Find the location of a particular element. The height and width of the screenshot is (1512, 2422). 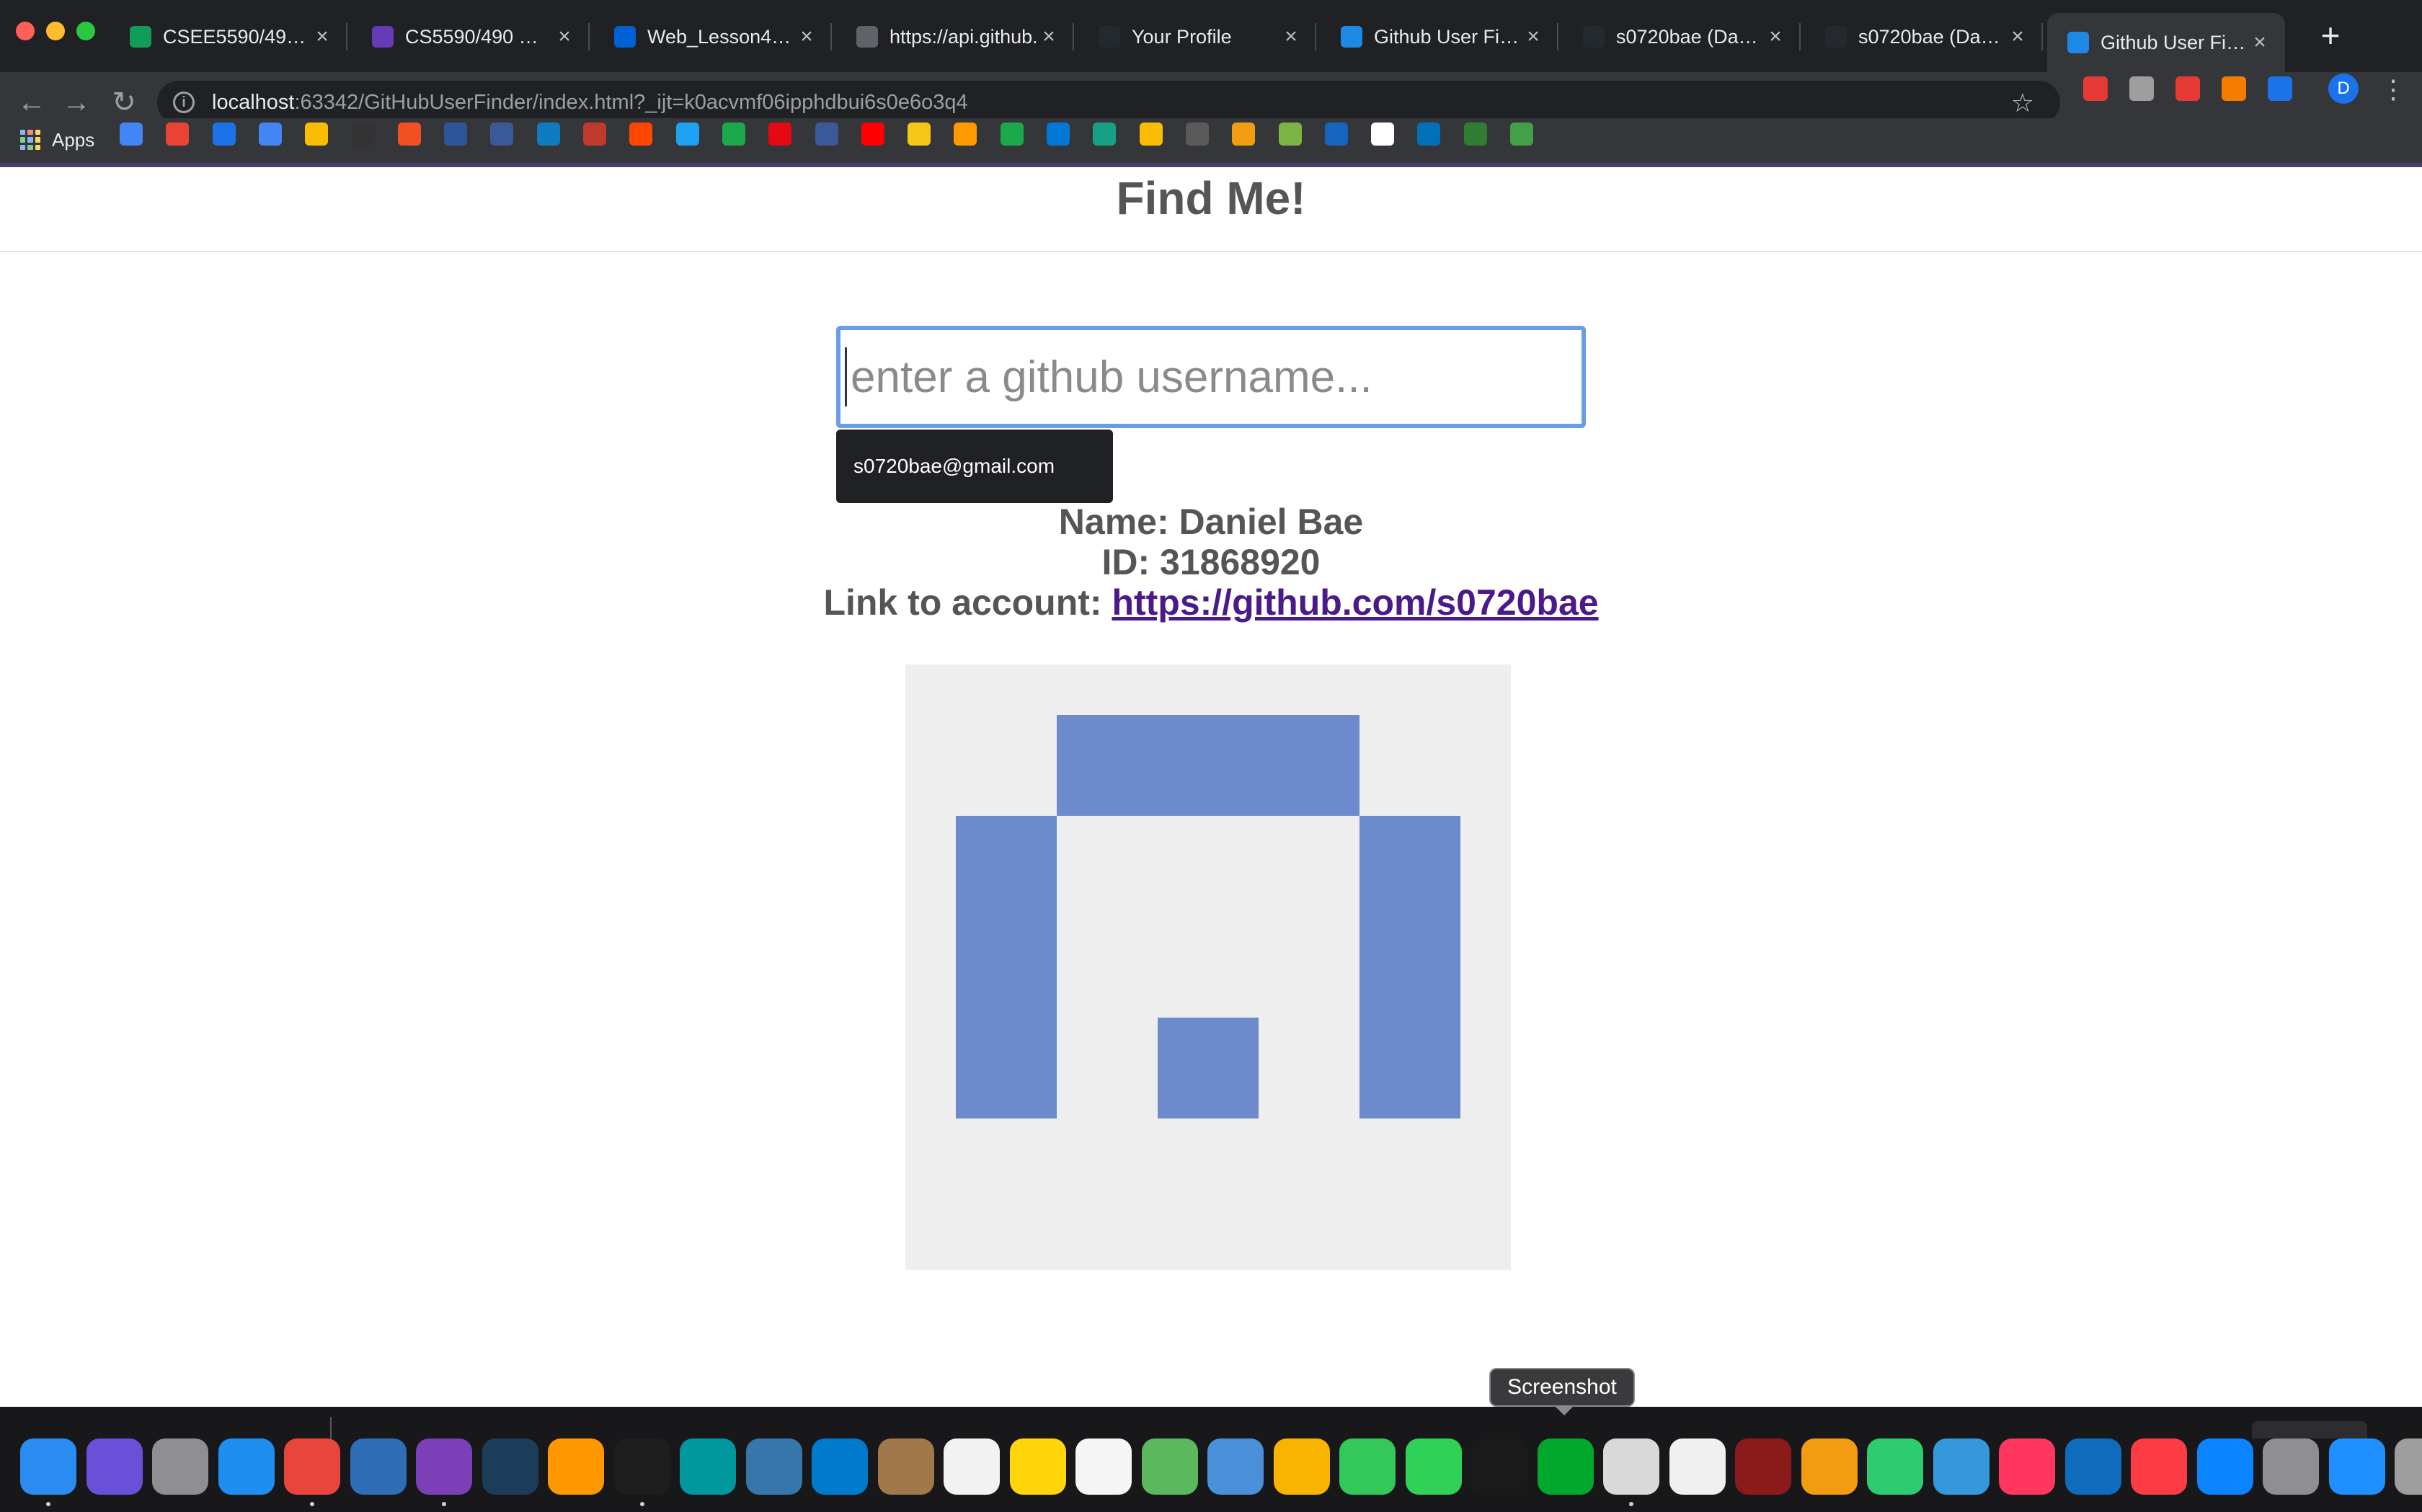

screenshot-icon is located at coordinates (1631, 1467).